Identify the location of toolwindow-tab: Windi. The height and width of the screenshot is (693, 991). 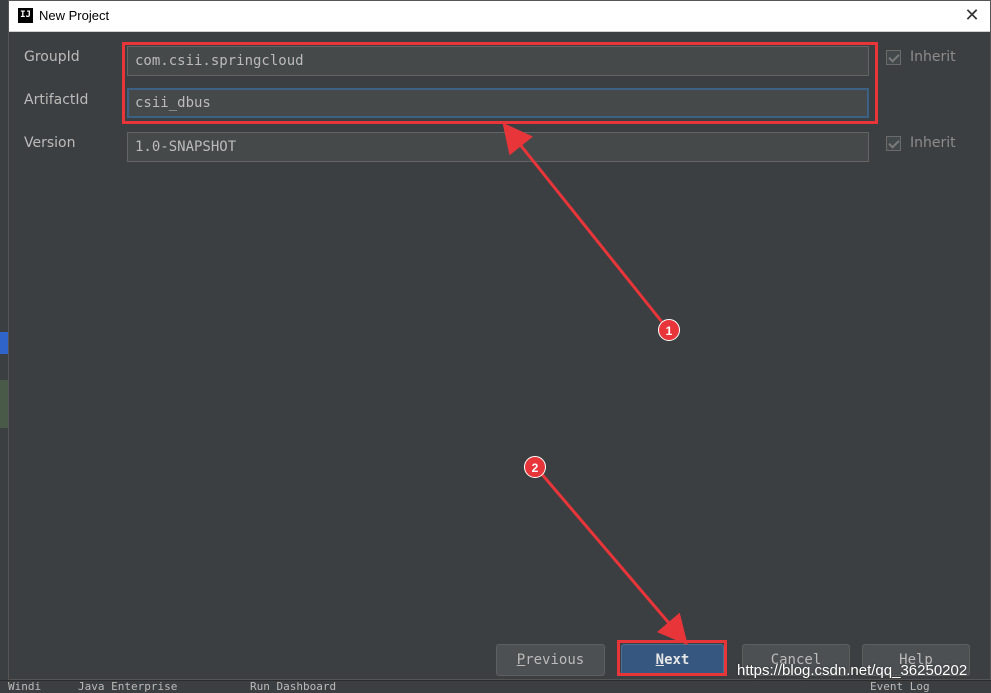
(24, 686).